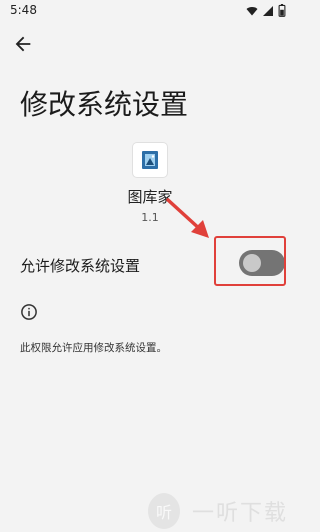 The height and width of the screenshot is (532, 320). I want to click on status-icons, so click(266, 10).